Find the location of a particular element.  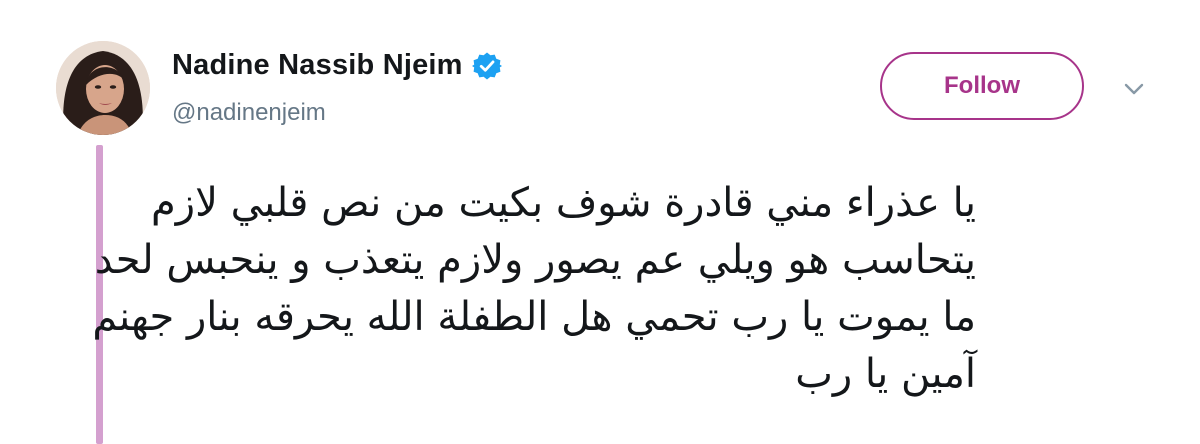

author-name-row: Nadine Nassib Njeim is located at coordinates (337, 65).